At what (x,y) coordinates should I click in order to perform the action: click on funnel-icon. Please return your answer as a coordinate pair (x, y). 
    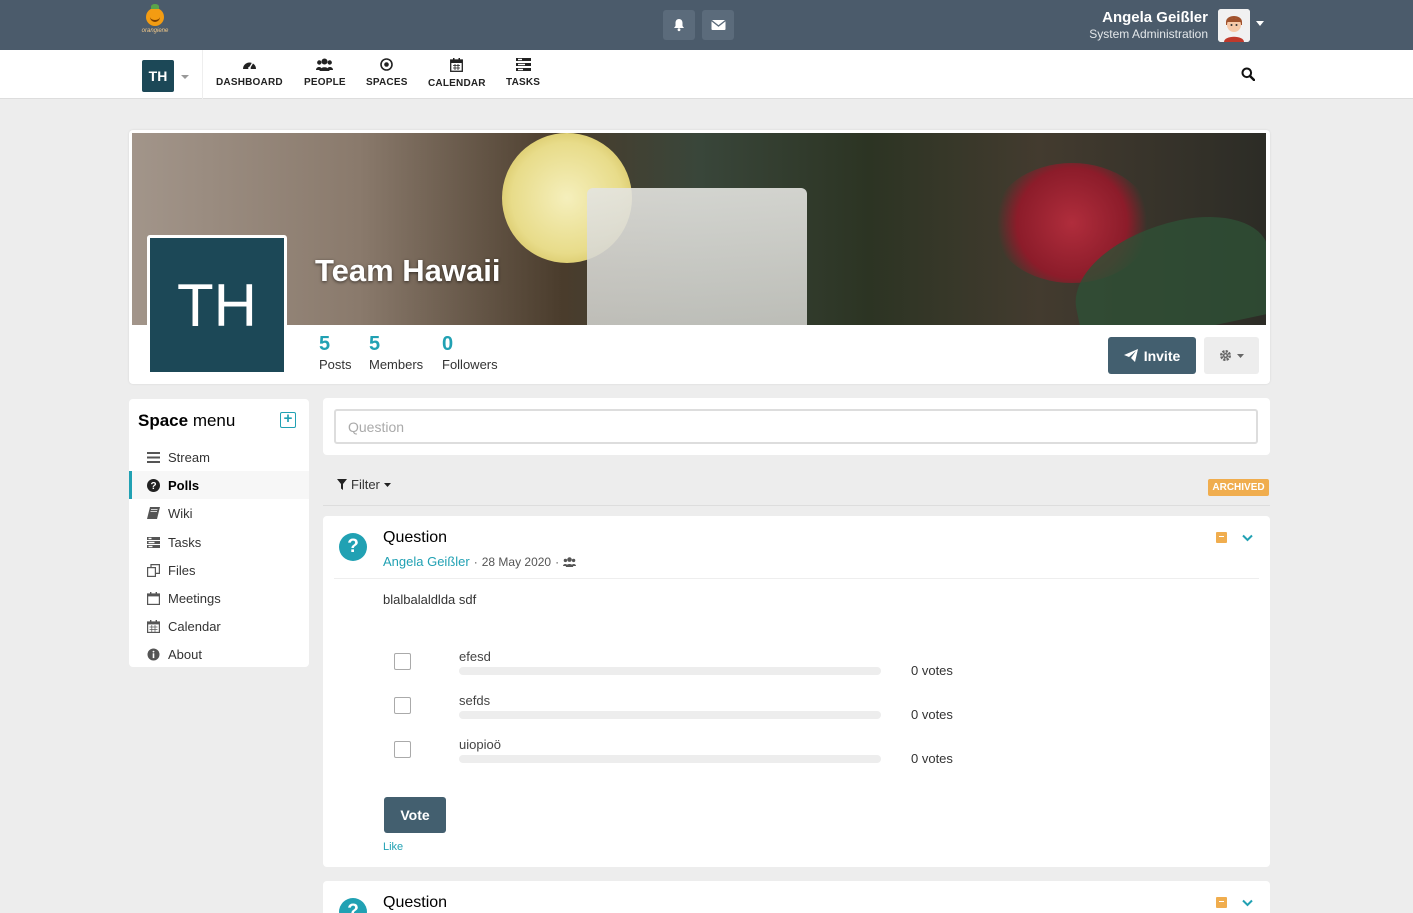
    Looking at the image, I should click on (342, 484).